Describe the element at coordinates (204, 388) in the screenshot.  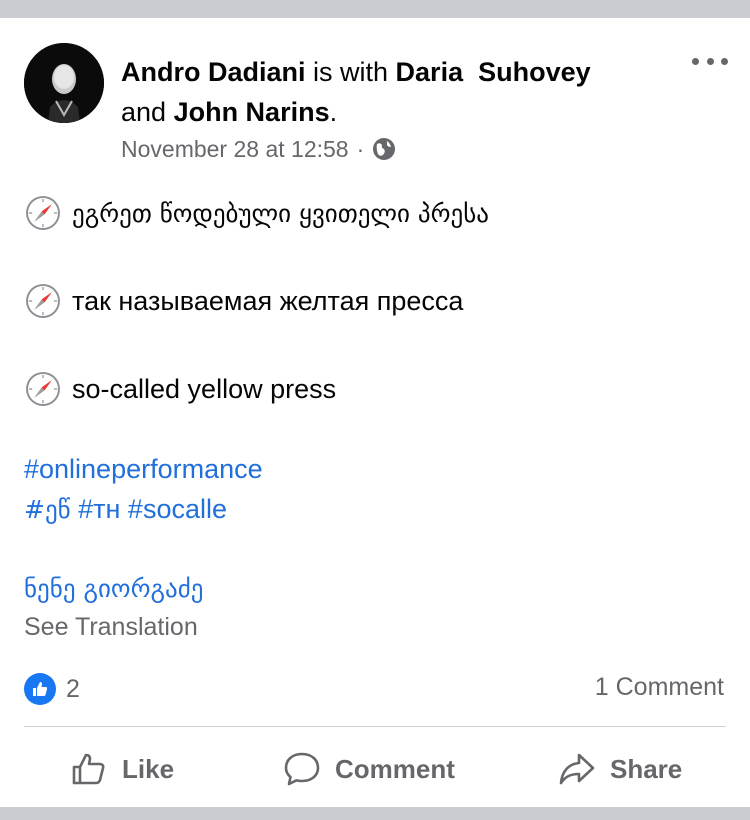
I see `post-text-line: so-called yellow press` at that location.